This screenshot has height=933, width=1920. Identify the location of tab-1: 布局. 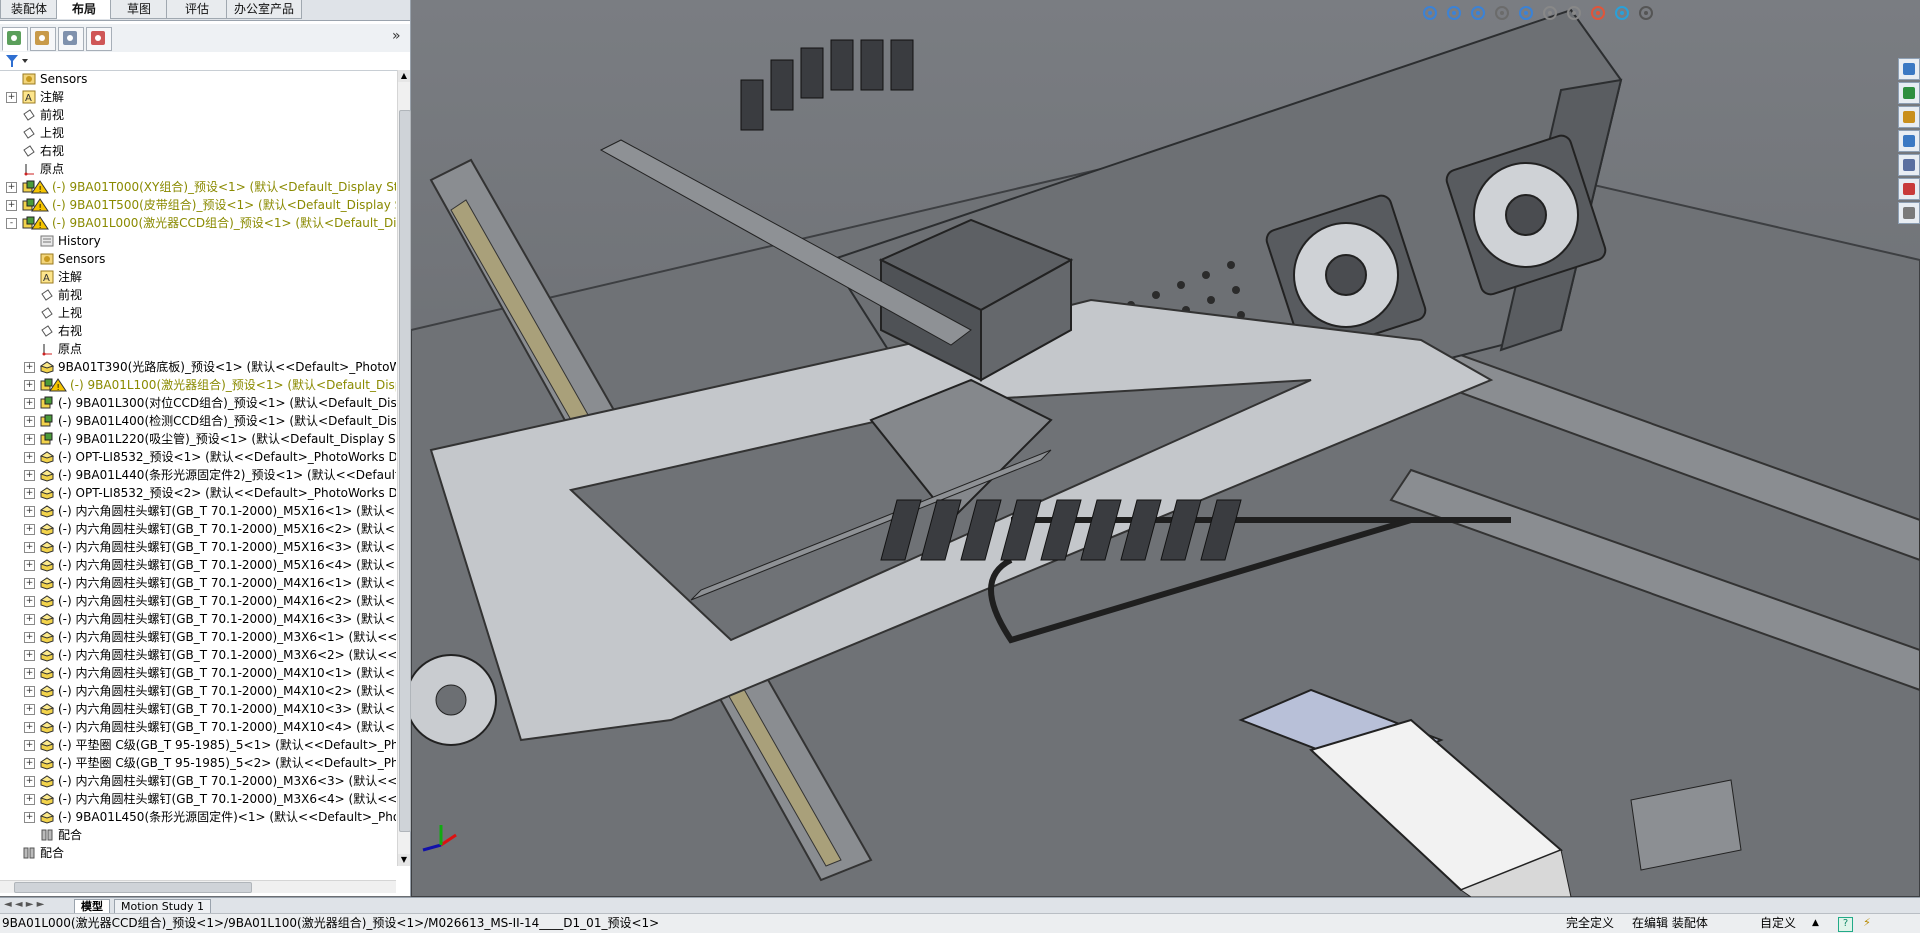
(84, 9).